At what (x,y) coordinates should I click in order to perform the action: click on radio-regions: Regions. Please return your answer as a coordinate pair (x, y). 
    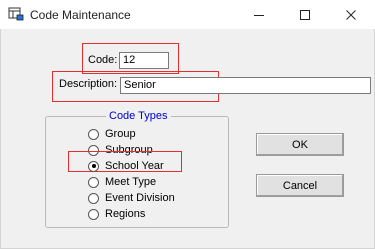
    Looking at the image, I should click on (116, 214).